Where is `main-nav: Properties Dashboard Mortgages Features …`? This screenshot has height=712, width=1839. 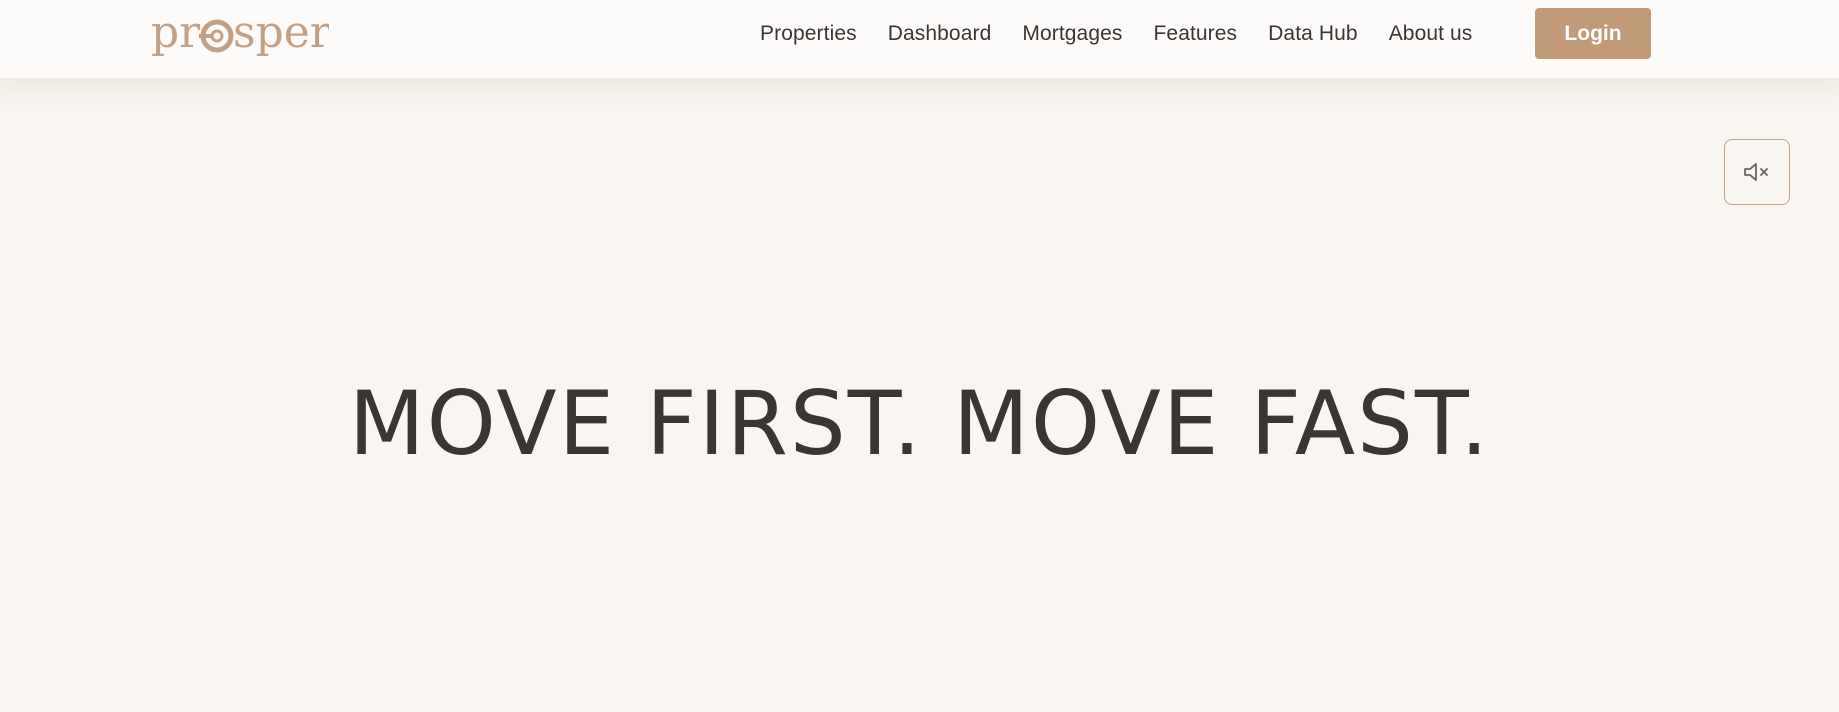 main-nav: Properties Dashboard Mortgages Features … is located at coordinates (1131, 34).